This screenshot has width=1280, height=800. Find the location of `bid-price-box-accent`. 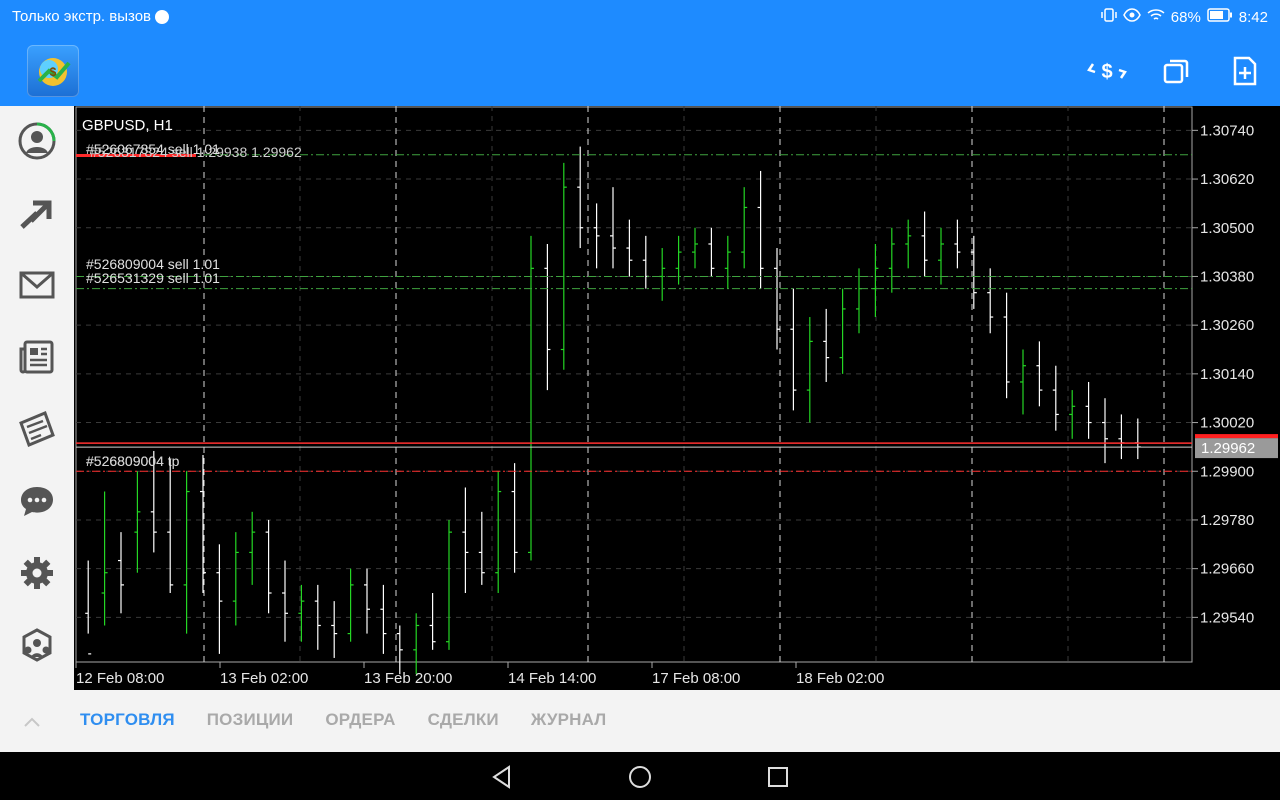

bid-price-box-accent is located at coordinates (1236, 436).